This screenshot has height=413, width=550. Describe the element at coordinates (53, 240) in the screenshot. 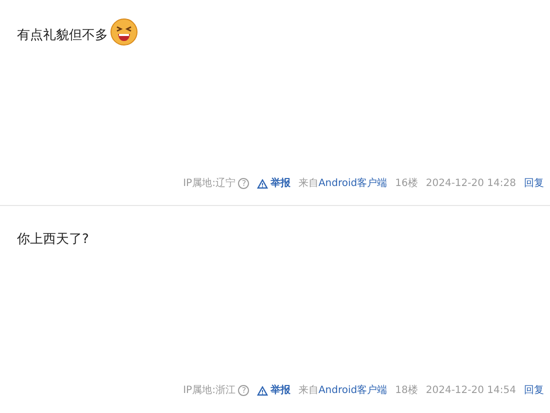

I see `post-text: 你上西天了?` at that location.